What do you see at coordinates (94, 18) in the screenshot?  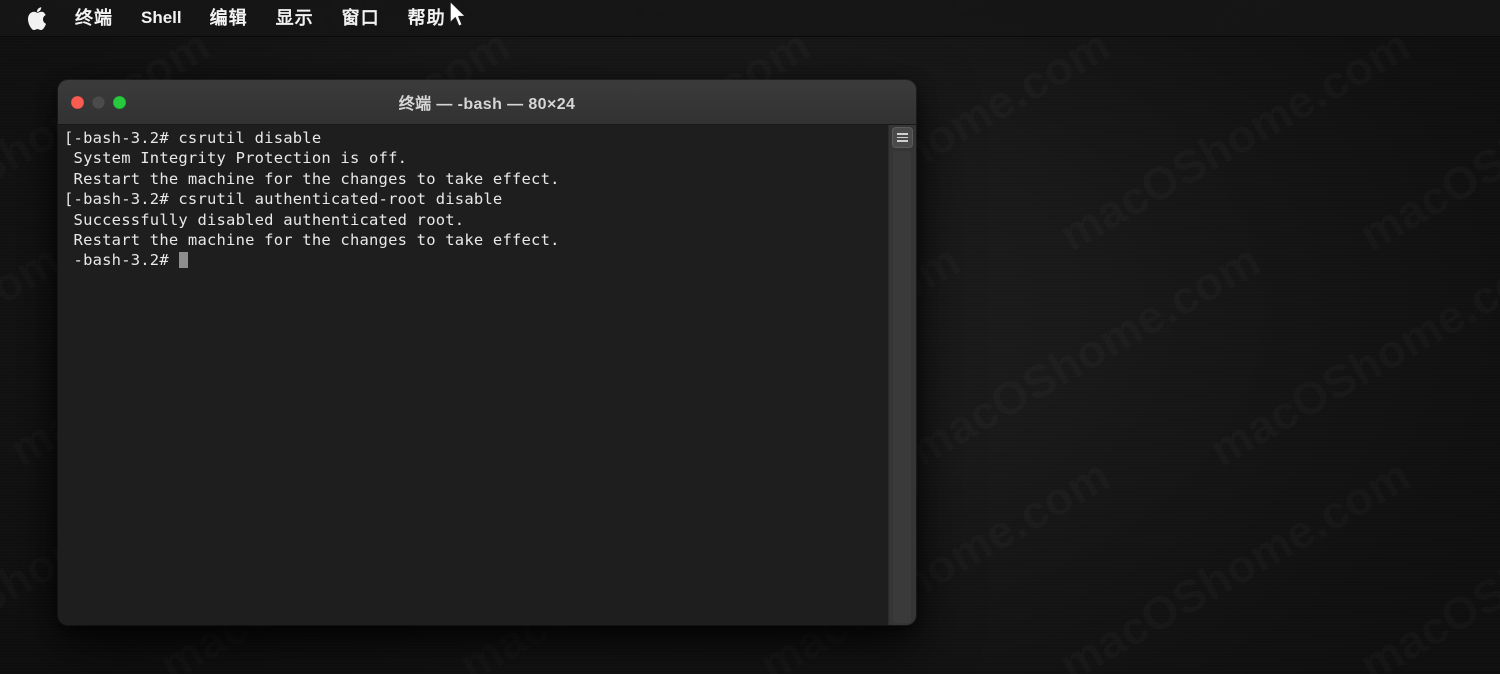 I see `menu-item-terminal: 终端` at bounding box center [94, 18].